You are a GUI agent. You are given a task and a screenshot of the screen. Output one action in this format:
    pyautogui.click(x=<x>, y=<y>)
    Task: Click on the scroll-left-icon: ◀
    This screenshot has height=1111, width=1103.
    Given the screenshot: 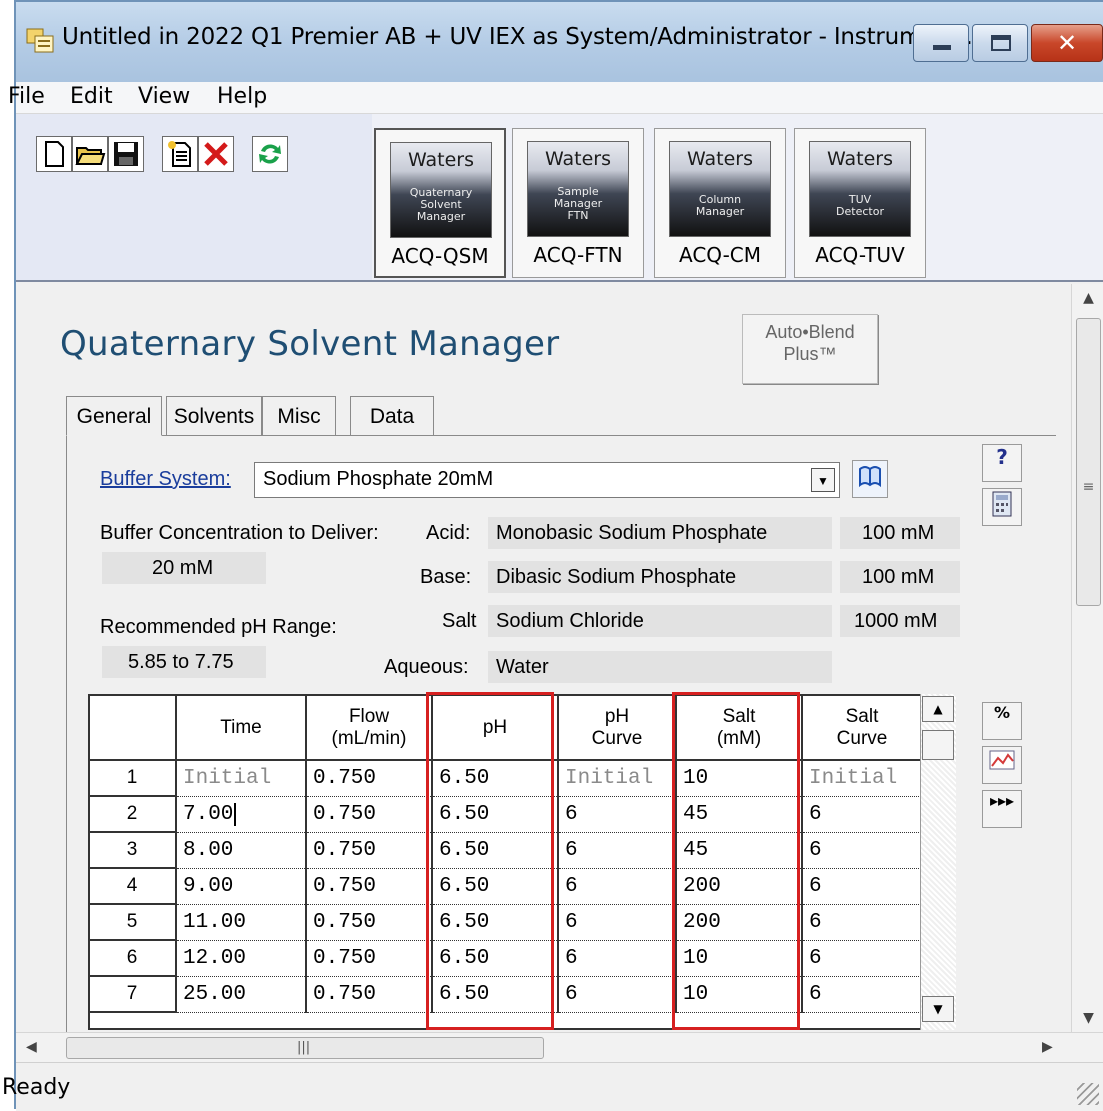 What is the action you would take?
    pyautogui.click(x=31, y=1047)
    